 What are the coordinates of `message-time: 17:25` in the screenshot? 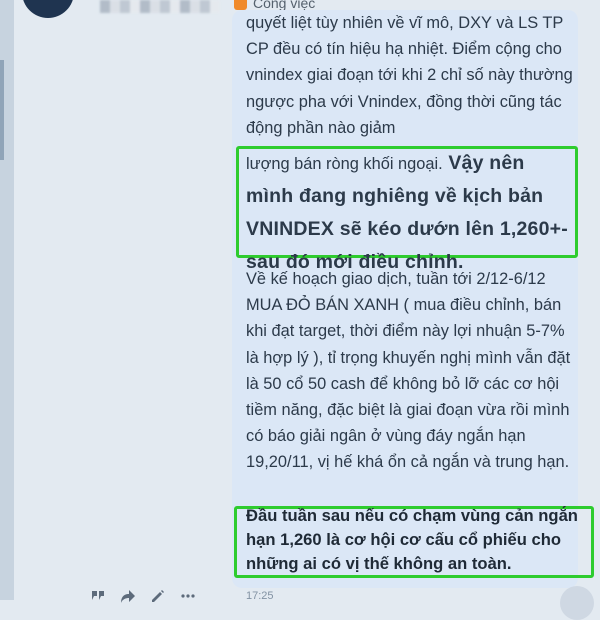 It's located at (260, 596).